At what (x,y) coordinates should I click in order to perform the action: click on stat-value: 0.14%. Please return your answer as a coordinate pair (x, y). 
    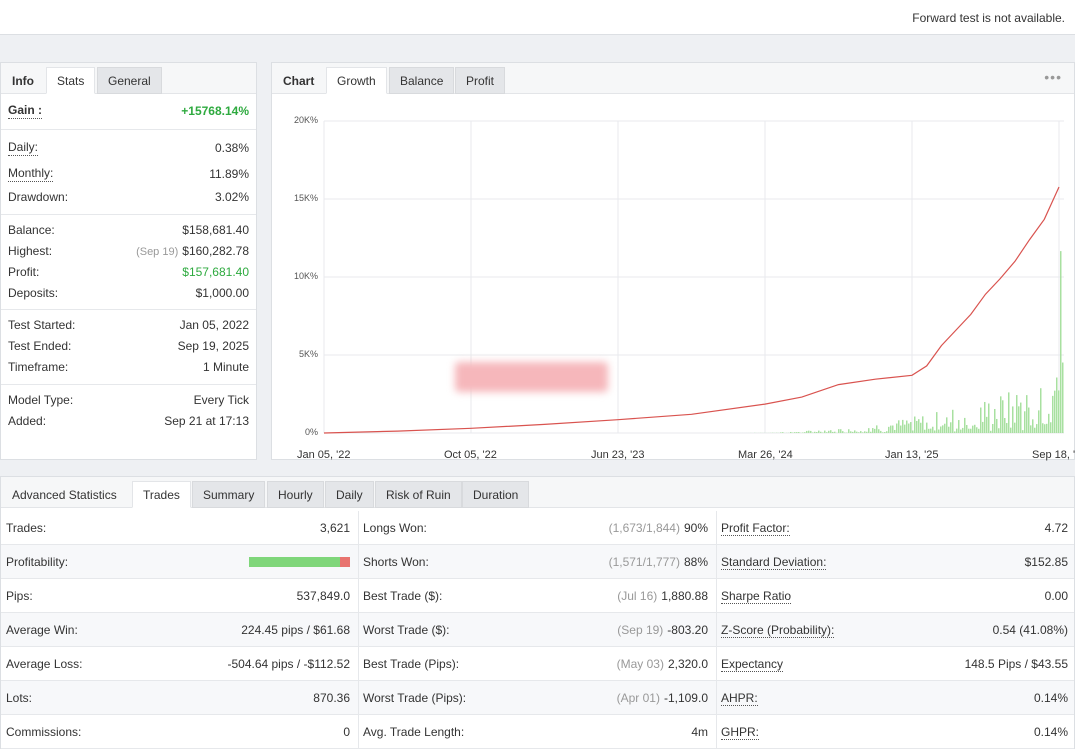
    Looking at the image, I should click on (1050, 732).